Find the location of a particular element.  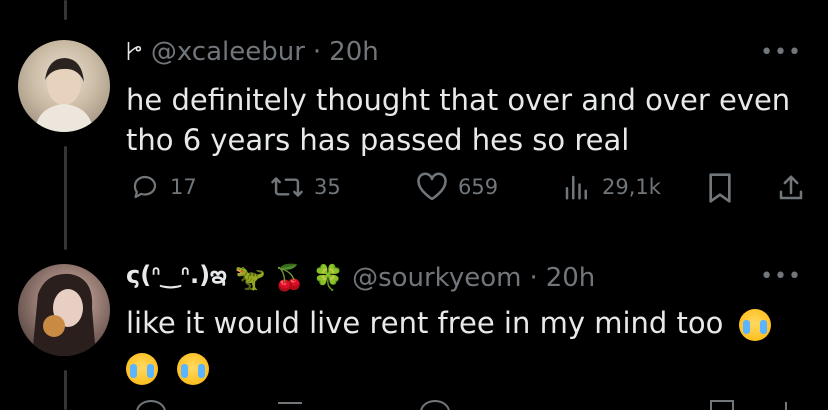

share-button is located at coordinates (791, 188).